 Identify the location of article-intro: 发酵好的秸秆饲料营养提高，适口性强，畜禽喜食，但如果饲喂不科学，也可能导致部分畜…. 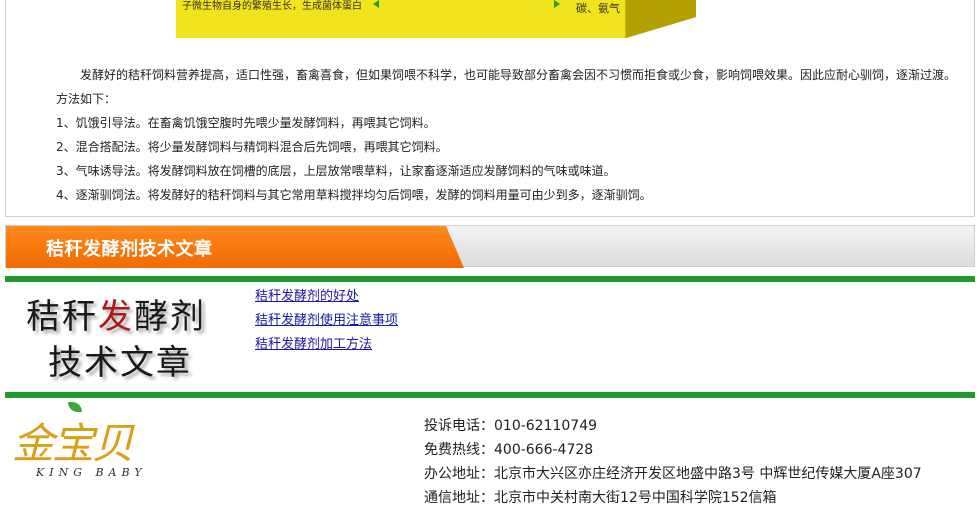
(518, 75).